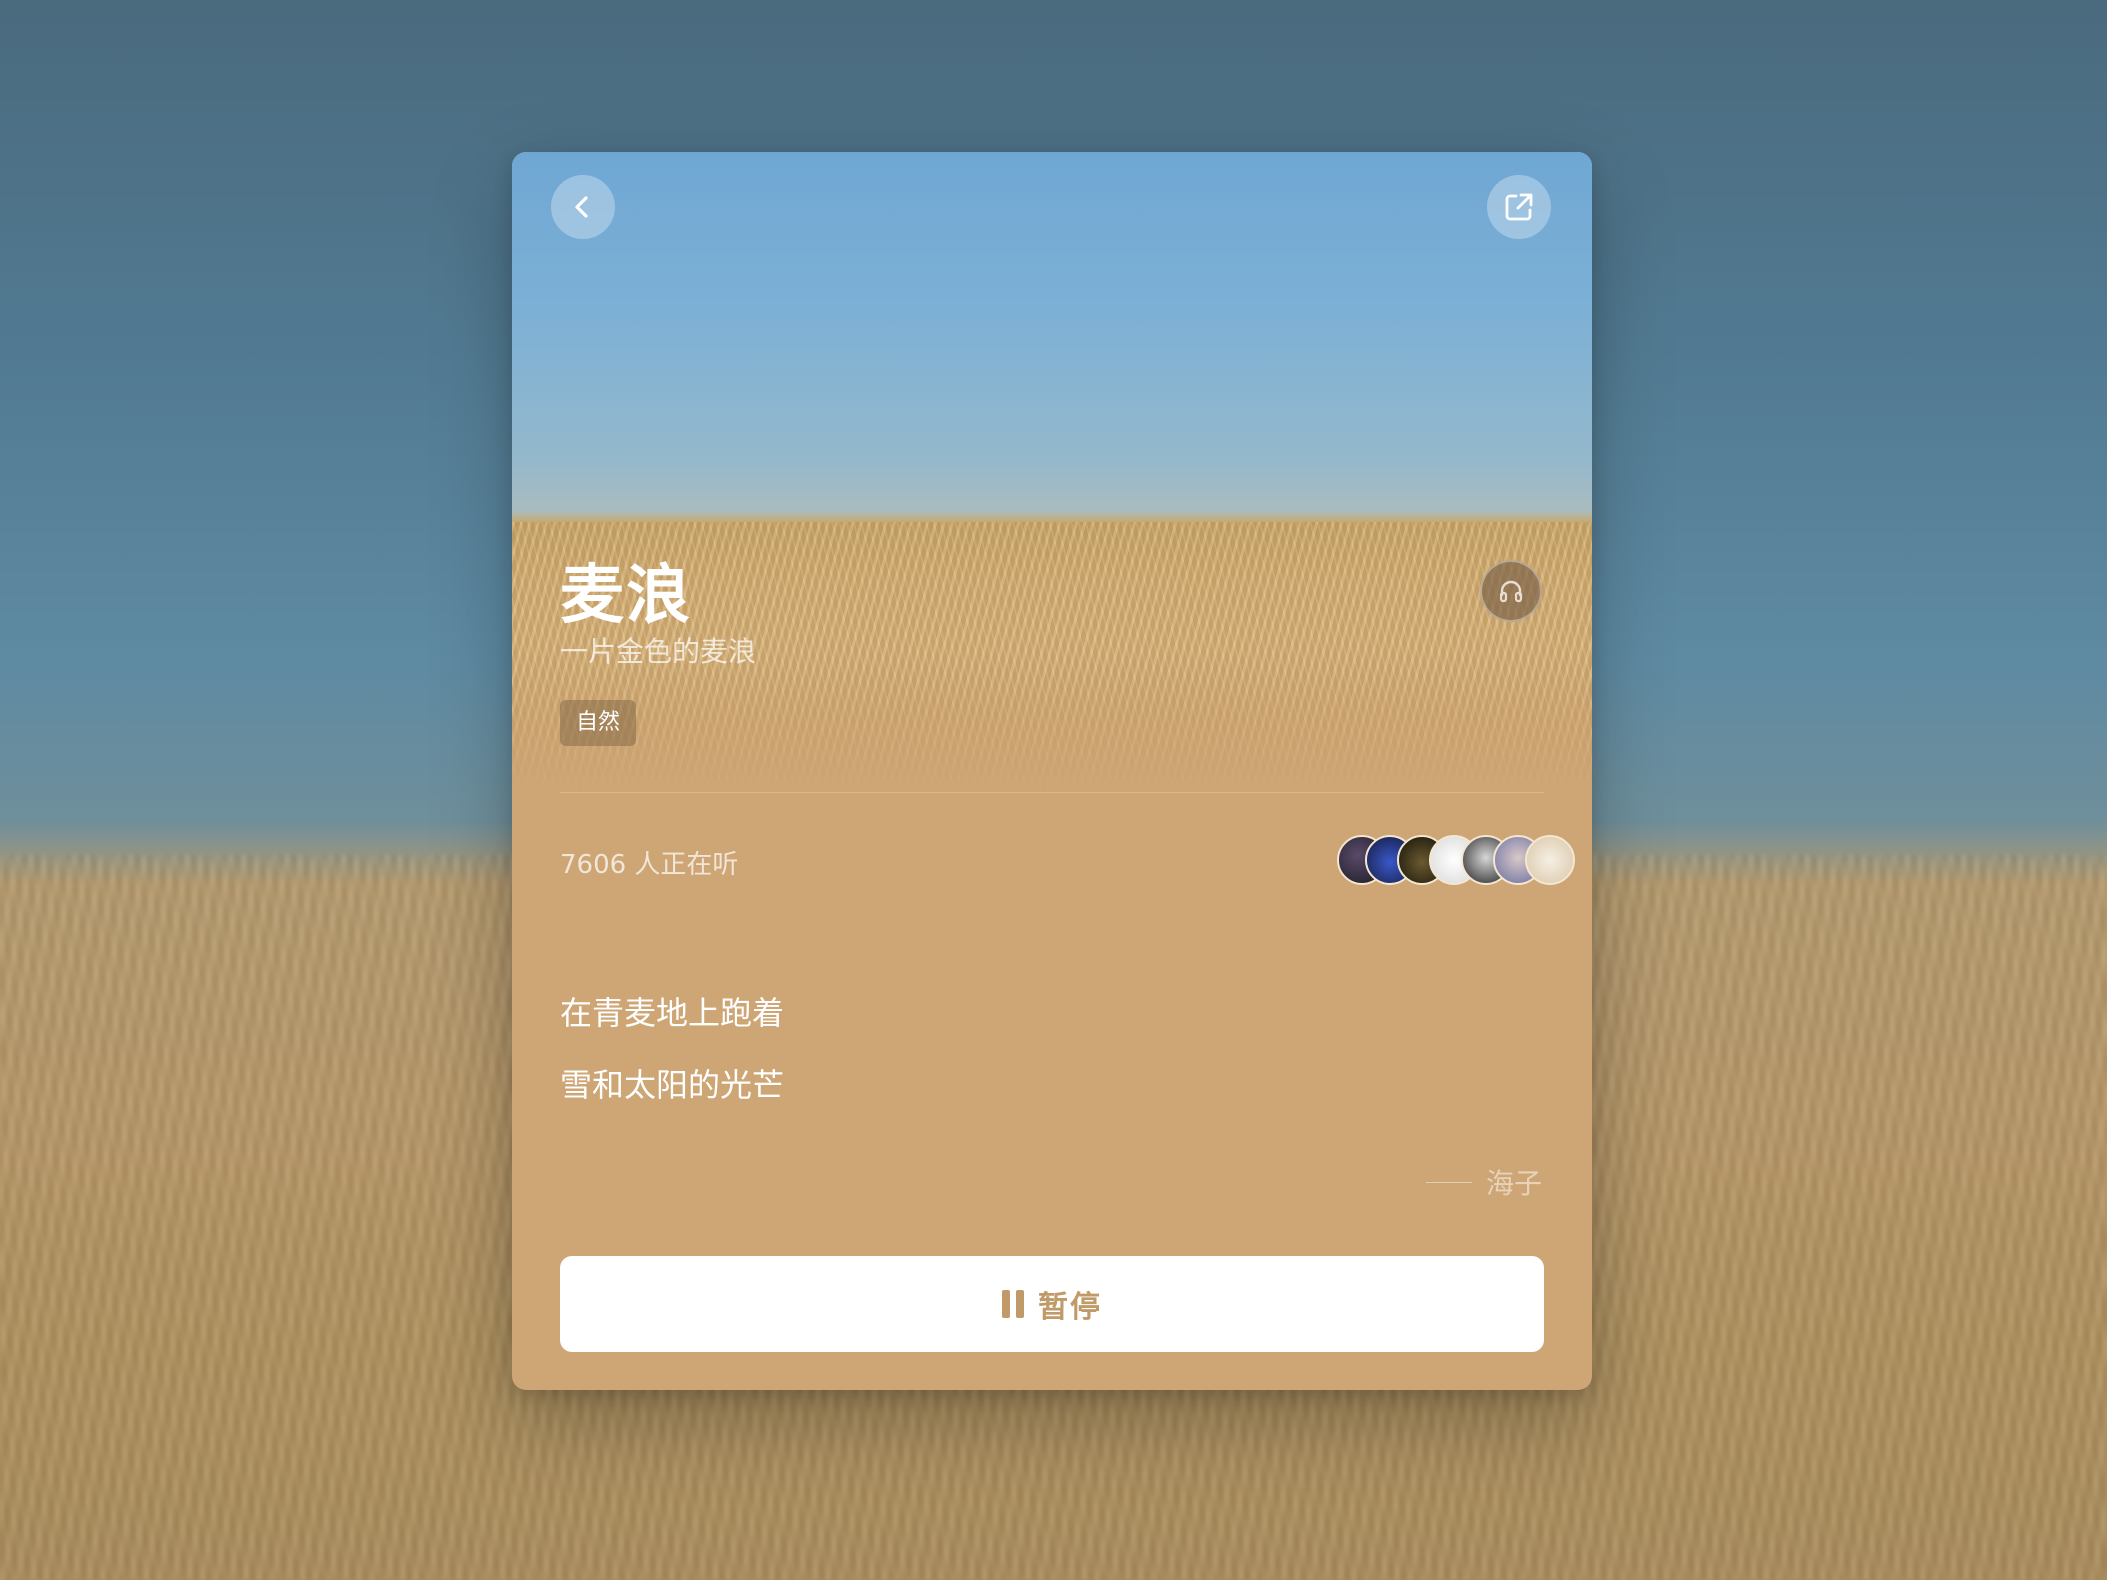 This screenshot has height=1580, width=2107. Describe the element at coordinates (1070, 1307) in the screenshot. I see `pause-label: 暂停` at that location.